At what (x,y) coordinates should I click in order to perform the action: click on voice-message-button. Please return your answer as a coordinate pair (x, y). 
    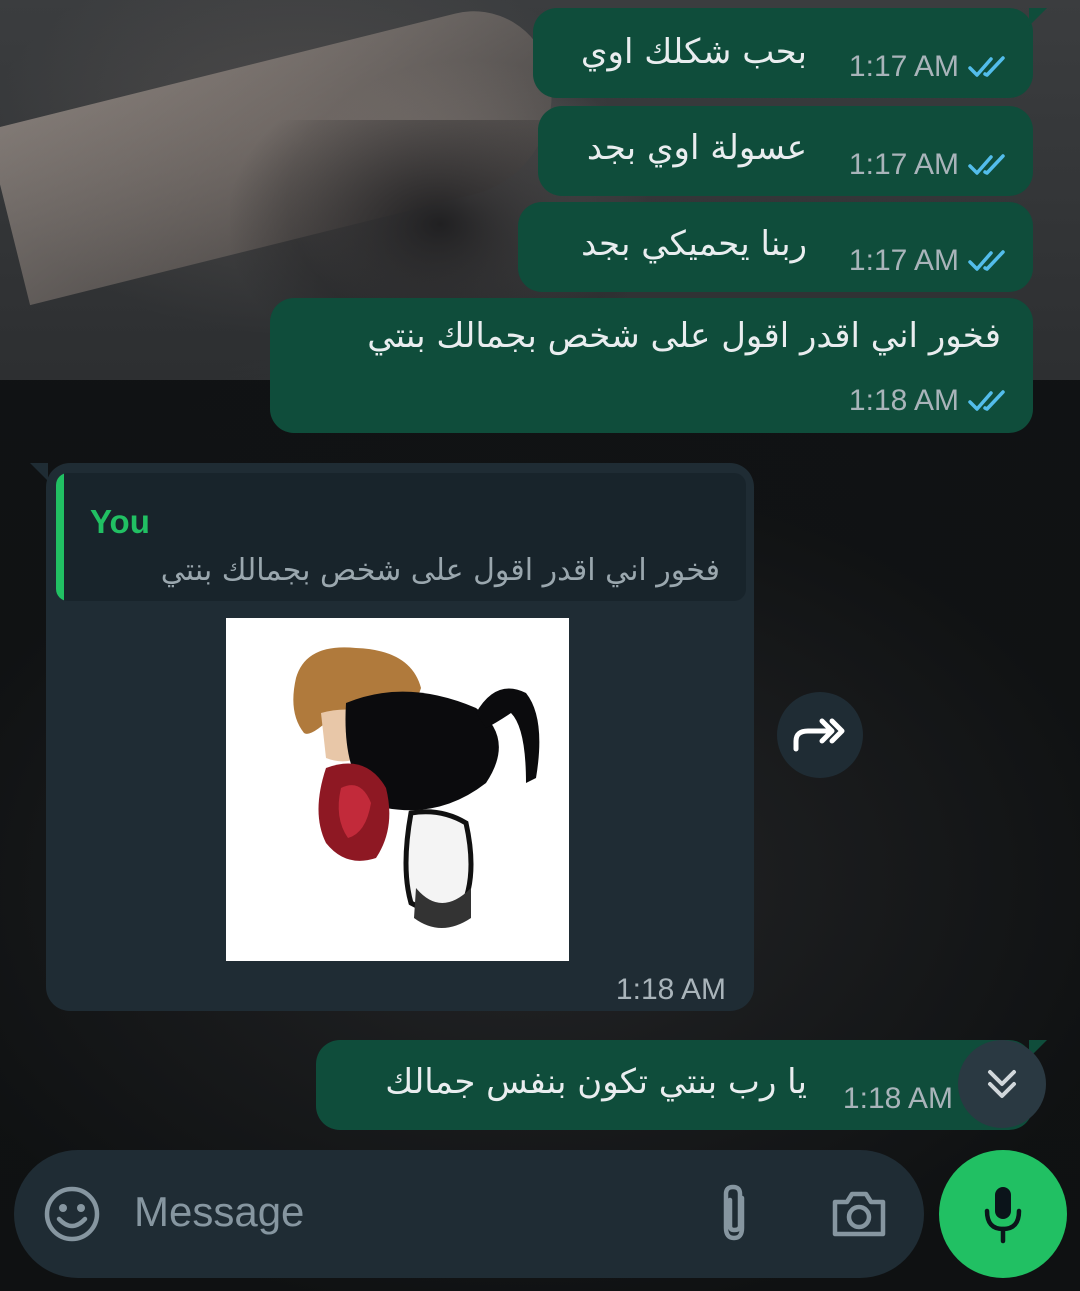
    Looking at the image, I should click on (1003, 1214).